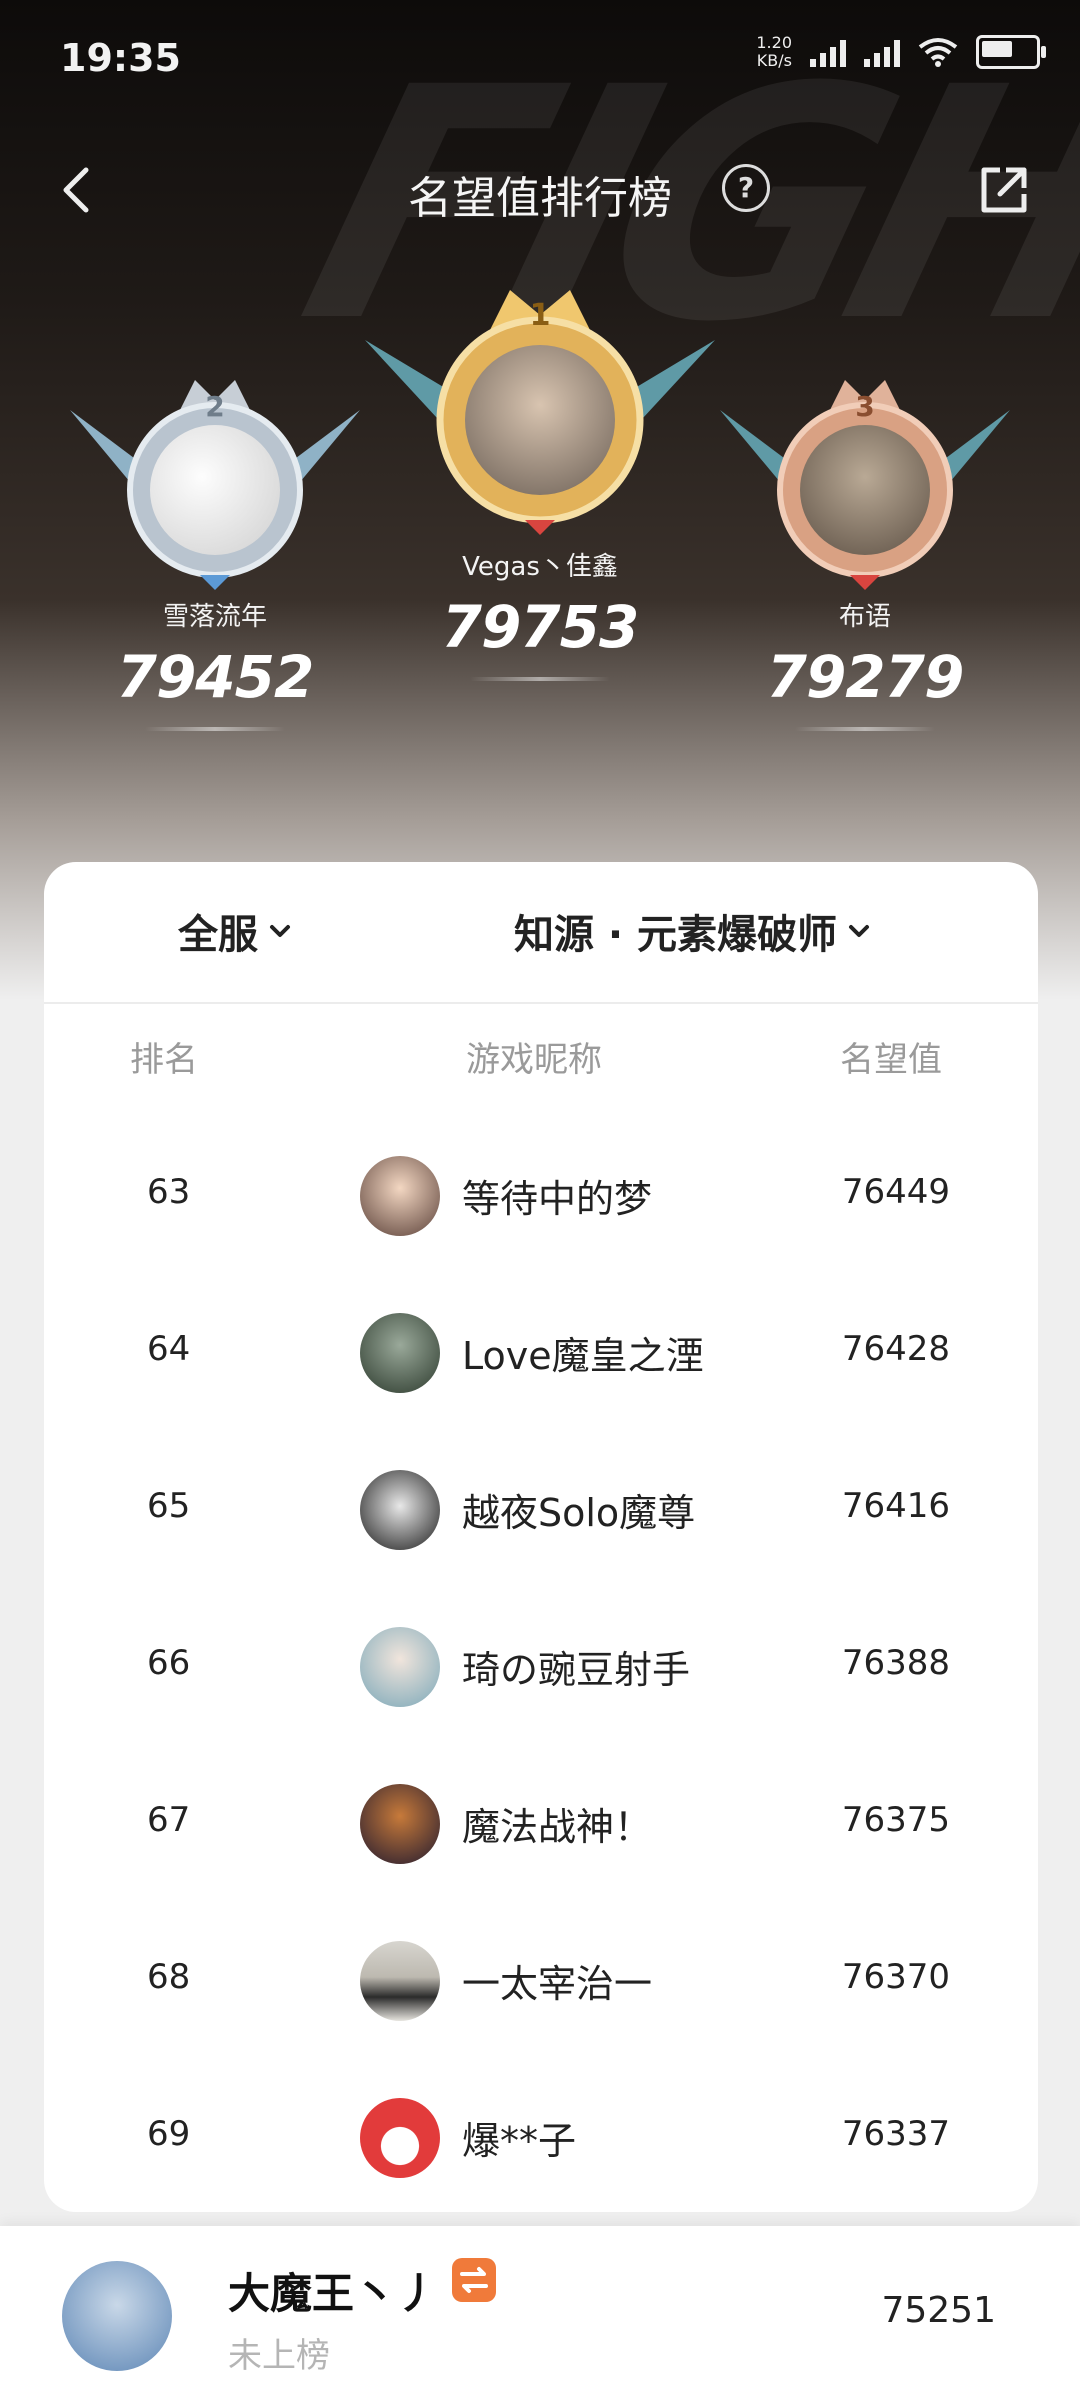  I want to click on silver-medal: 2, so click(215, 480).